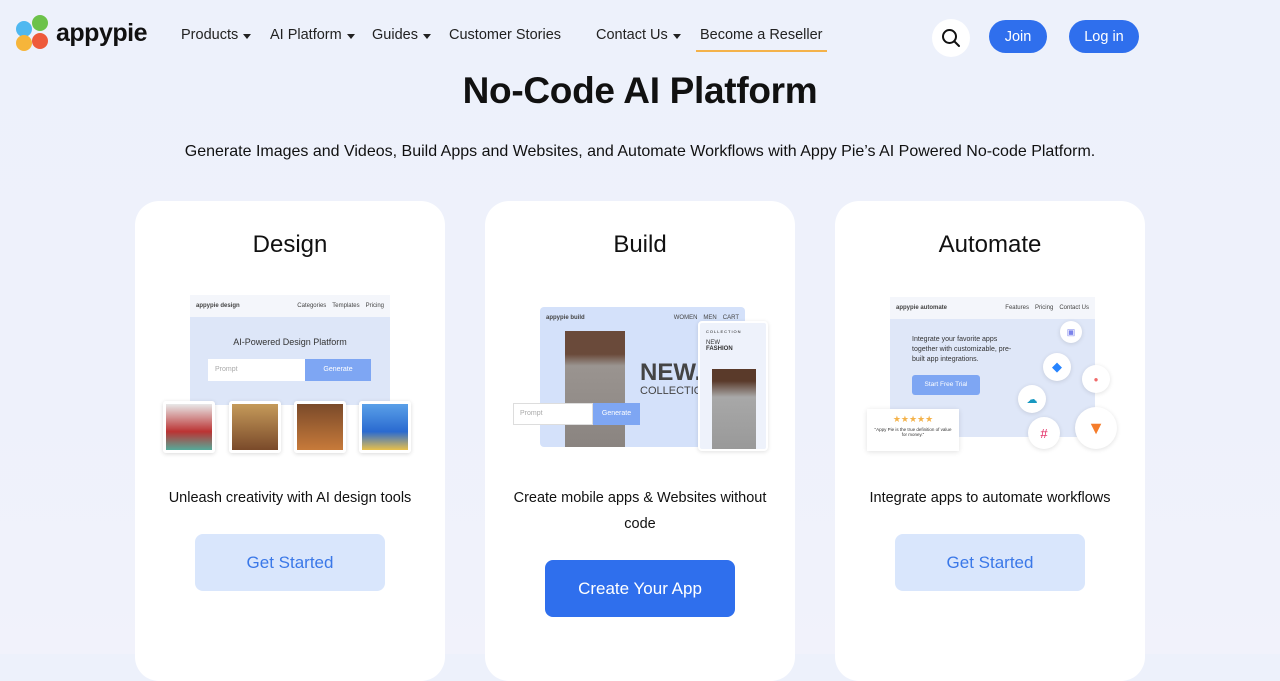 The height and width of the screenshot is (681, 1280). Describe the element at coordinates (312, 306) in the screenshot. I see `preview-link: Categories` at that location.